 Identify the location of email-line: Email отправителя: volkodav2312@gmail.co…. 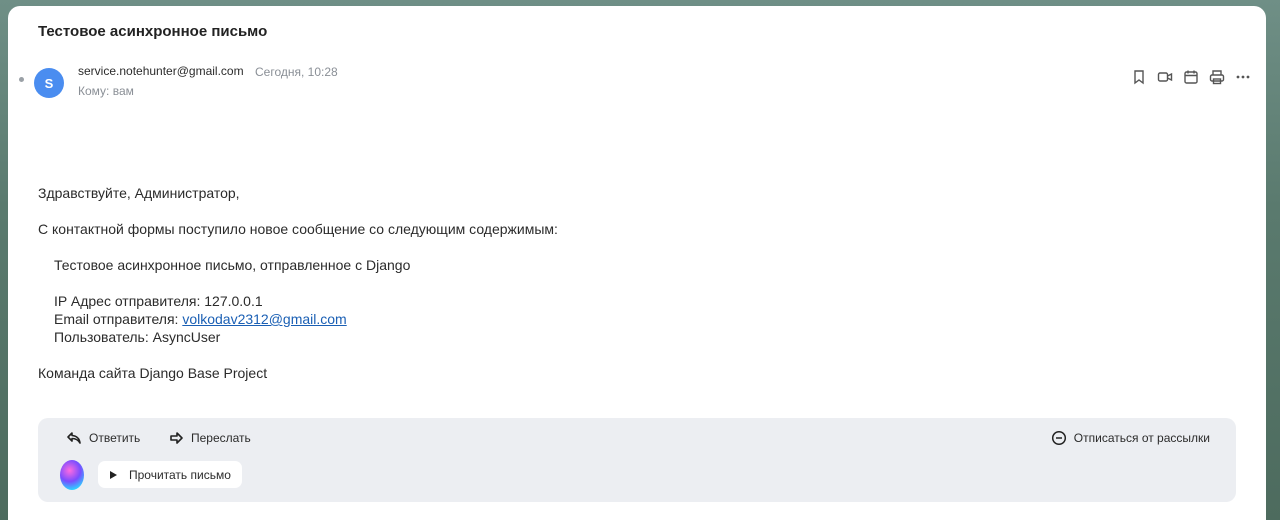
(200, 319).